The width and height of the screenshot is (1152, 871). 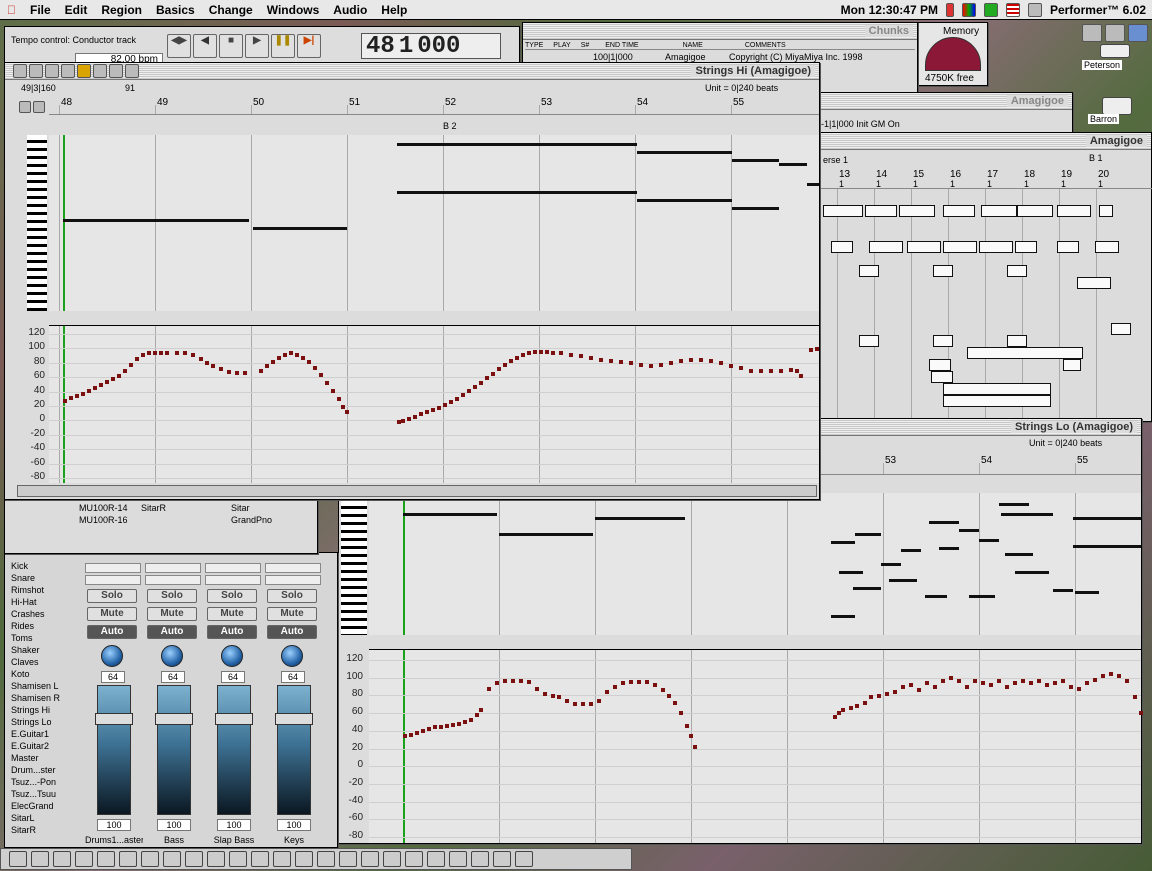 What do you see at coordinates (1034, 10) in the screenshot?
I see `app-icon` at bounding box center [1034, 10].